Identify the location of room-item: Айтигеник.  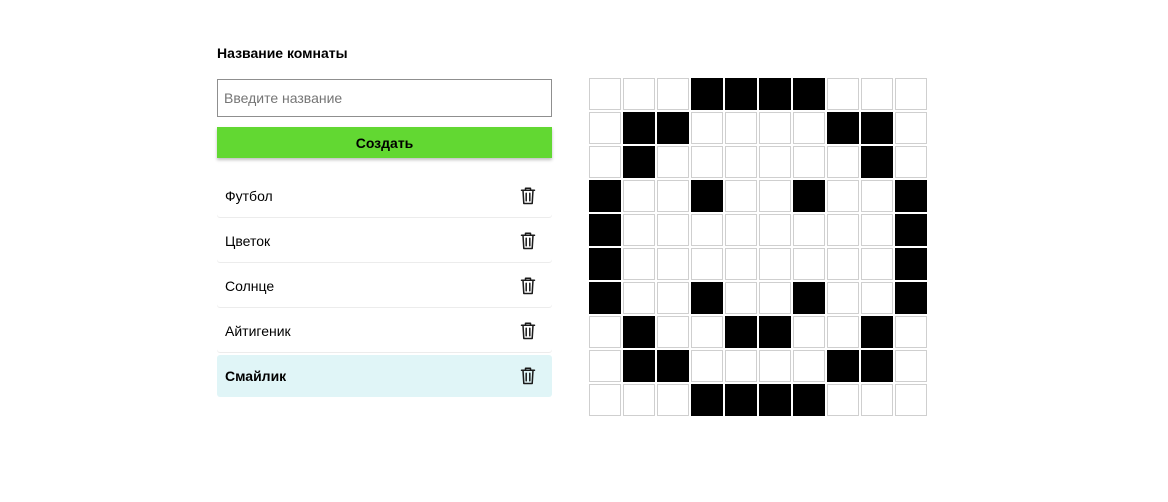
(384, 331).